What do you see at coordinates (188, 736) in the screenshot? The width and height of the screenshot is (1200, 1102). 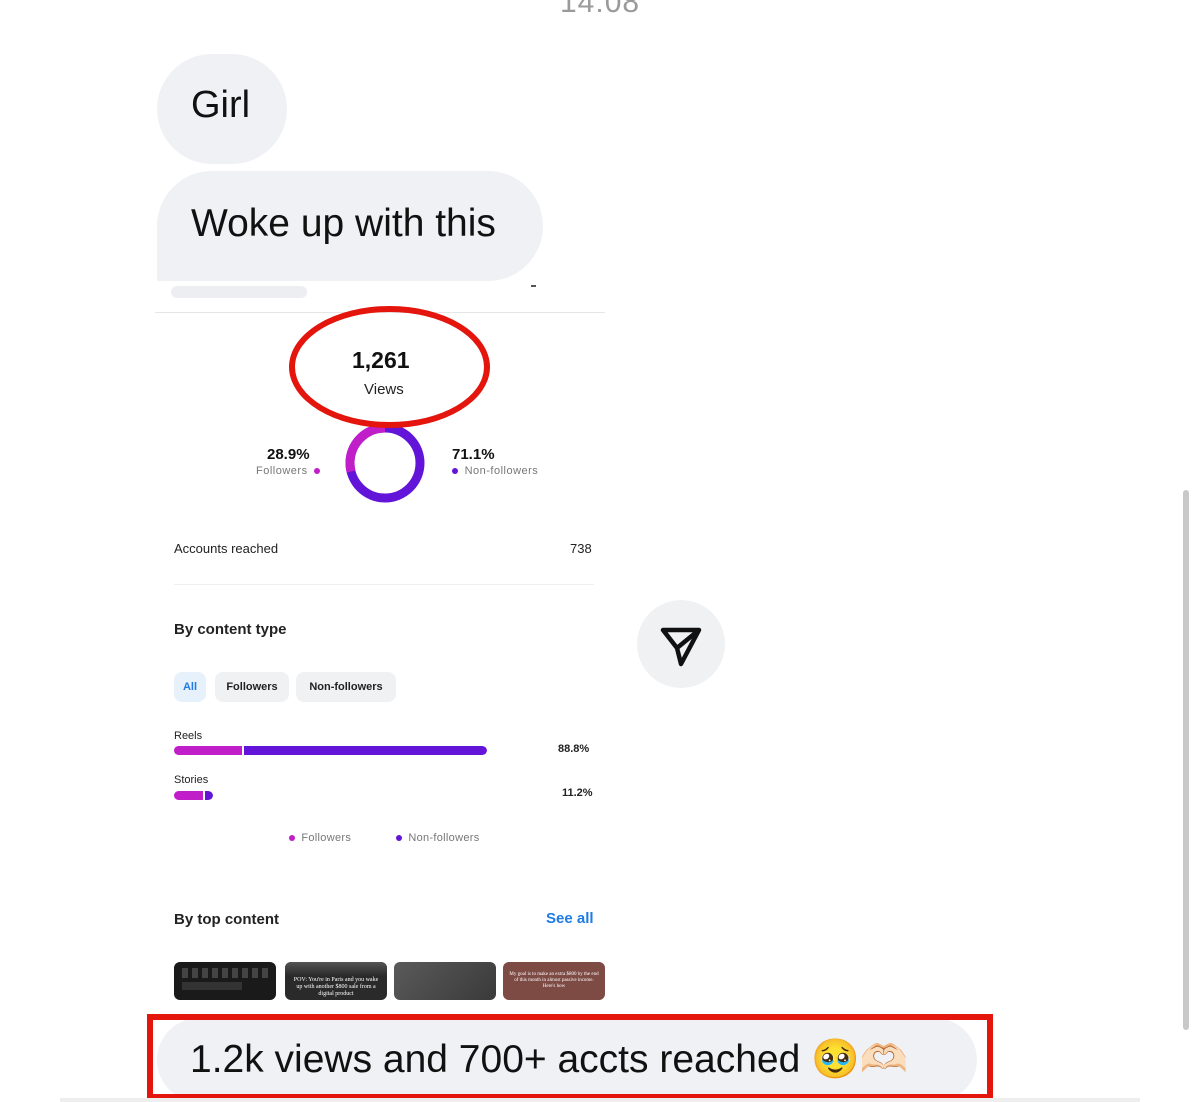 I see `reels-label: Reels` at bounding box center [188, 736].